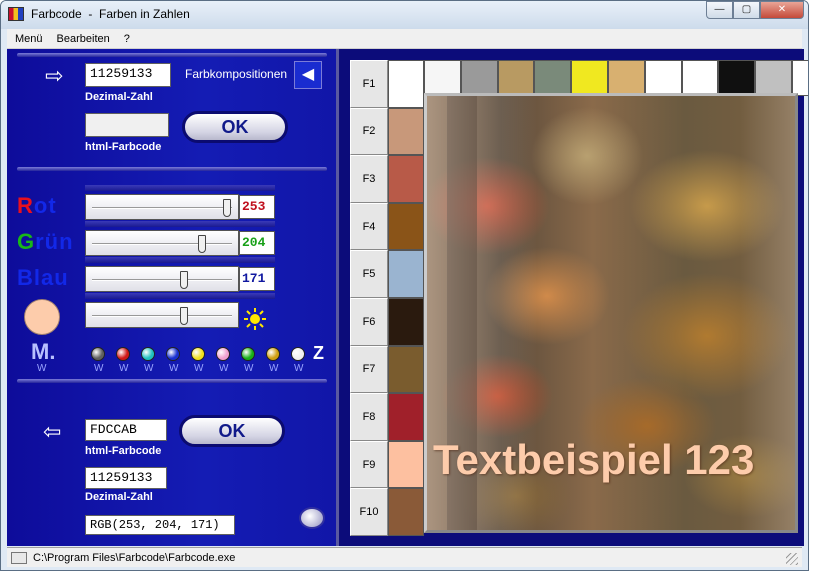  Describe the element at coordinates (369, 274) in the screenshot. I see `fkey-f5: F5` at that location.